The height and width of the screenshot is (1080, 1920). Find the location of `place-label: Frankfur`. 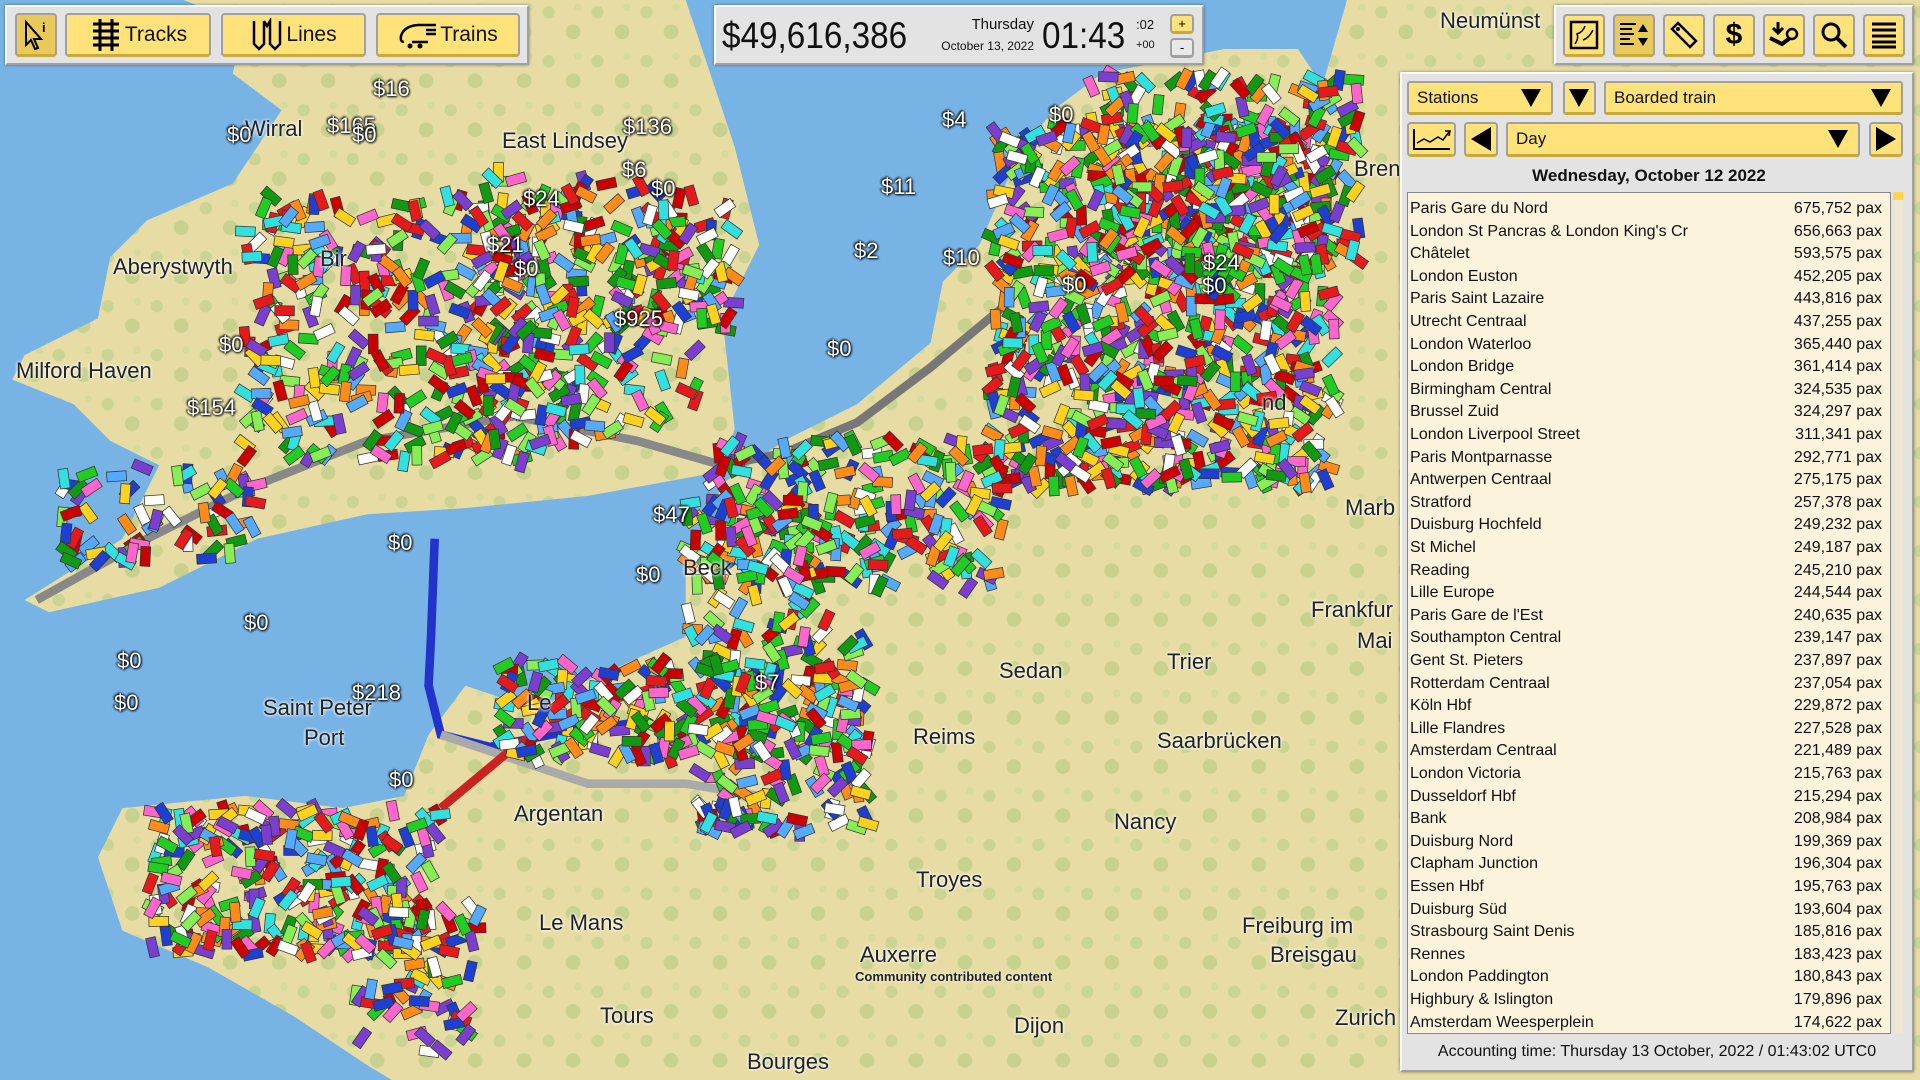

place-label: Frankfur is located at coordinates (1352, 610).